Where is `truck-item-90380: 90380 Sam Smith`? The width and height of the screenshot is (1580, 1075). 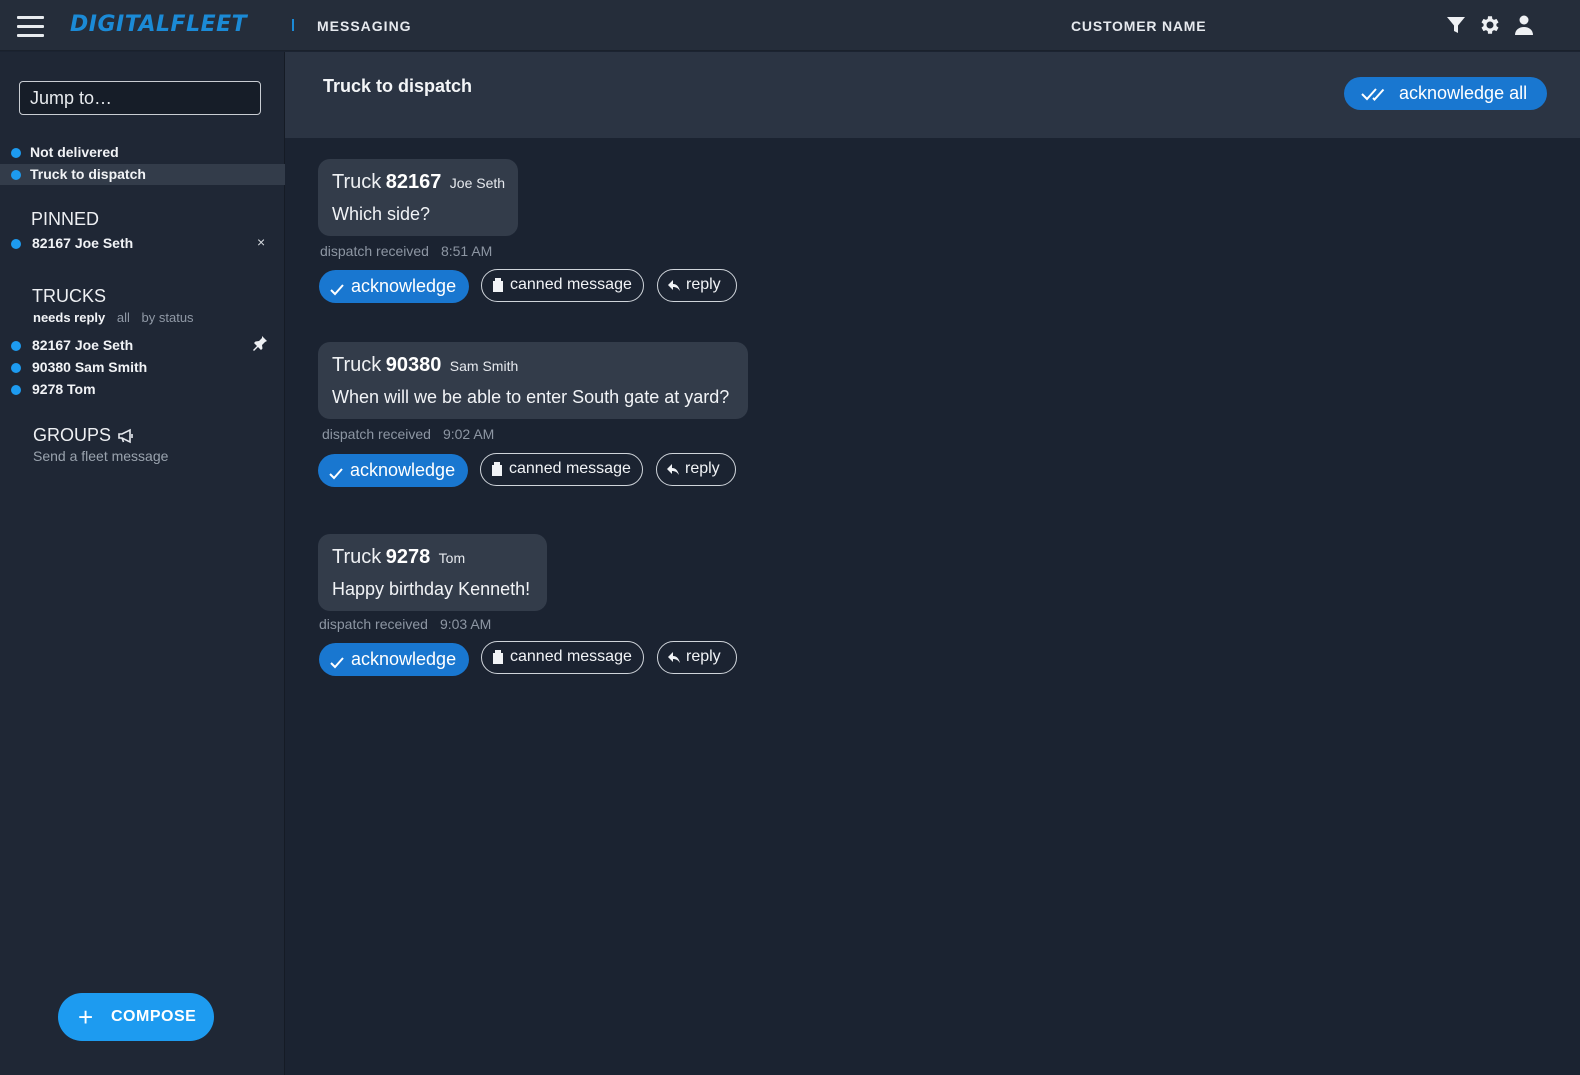 truck-item-90380: 90380 Sam Smith is located at coordinates (142, 367).